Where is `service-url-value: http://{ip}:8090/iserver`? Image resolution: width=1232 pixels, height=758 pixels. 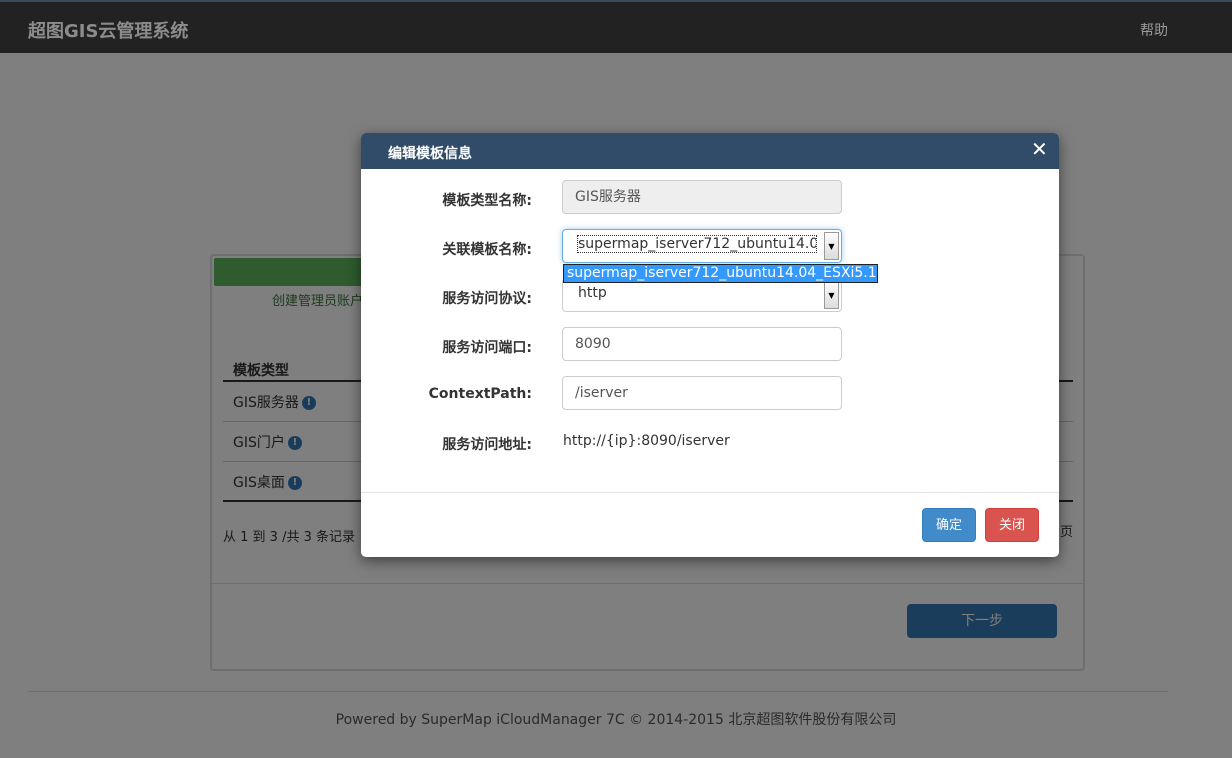 service-url-value: http://{ip}:8090/iserver is located at coordinates (646, 441).